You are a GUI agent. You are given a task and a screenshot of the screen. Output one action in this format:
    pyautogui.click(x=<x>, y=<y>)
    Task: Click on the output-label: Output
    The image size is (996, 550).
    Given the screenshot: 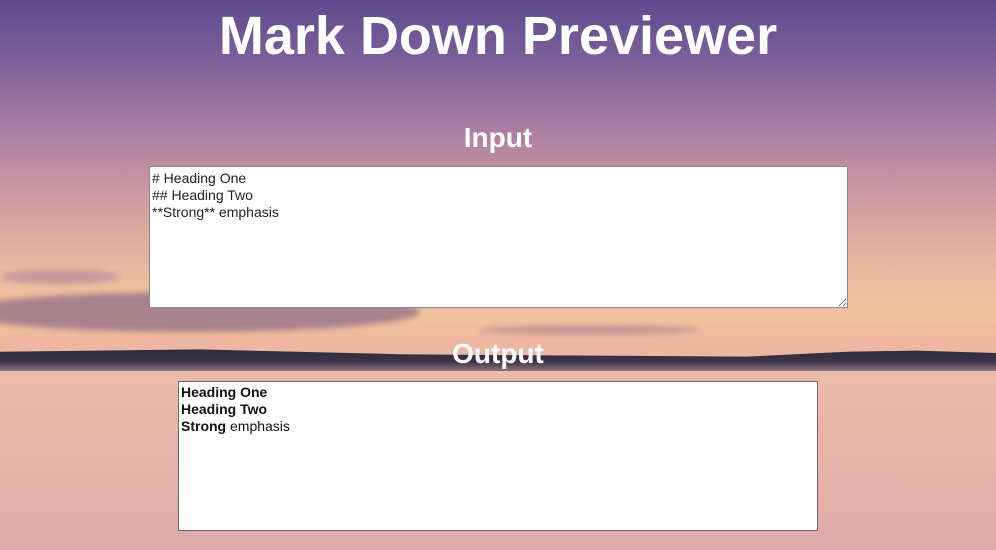 What is the action you would take?
    pyautogui.click(x=498, y=353)
    